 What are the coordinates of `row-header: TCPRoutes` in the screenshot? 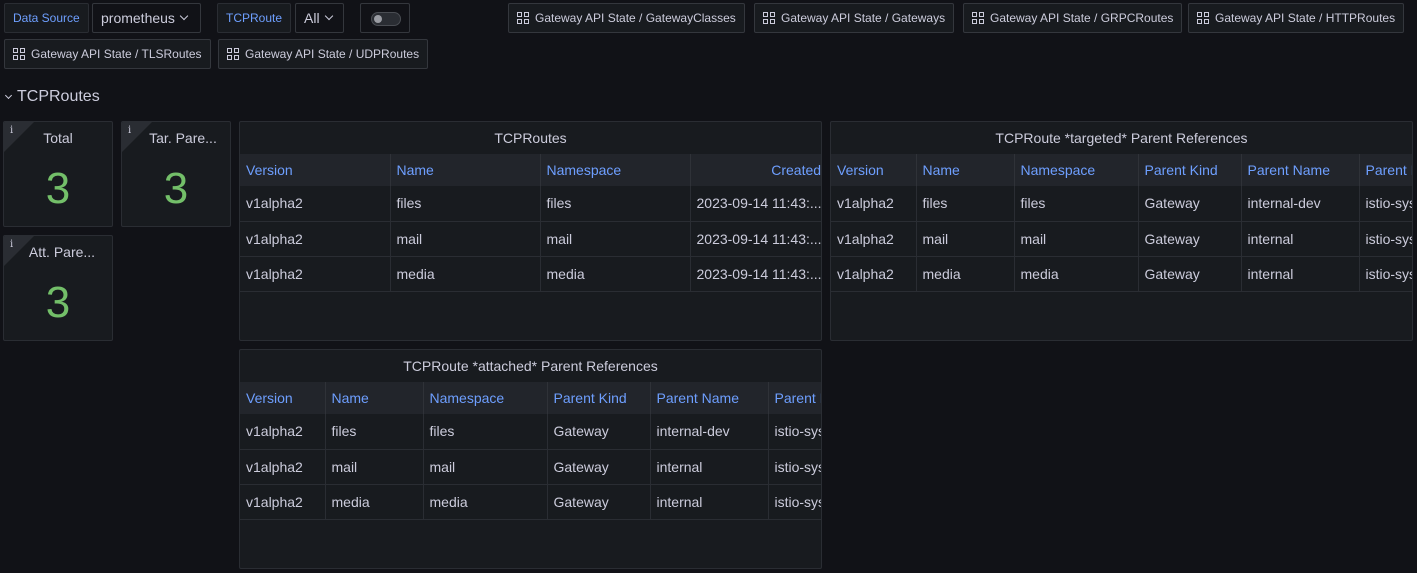 It's located at (52, 97).